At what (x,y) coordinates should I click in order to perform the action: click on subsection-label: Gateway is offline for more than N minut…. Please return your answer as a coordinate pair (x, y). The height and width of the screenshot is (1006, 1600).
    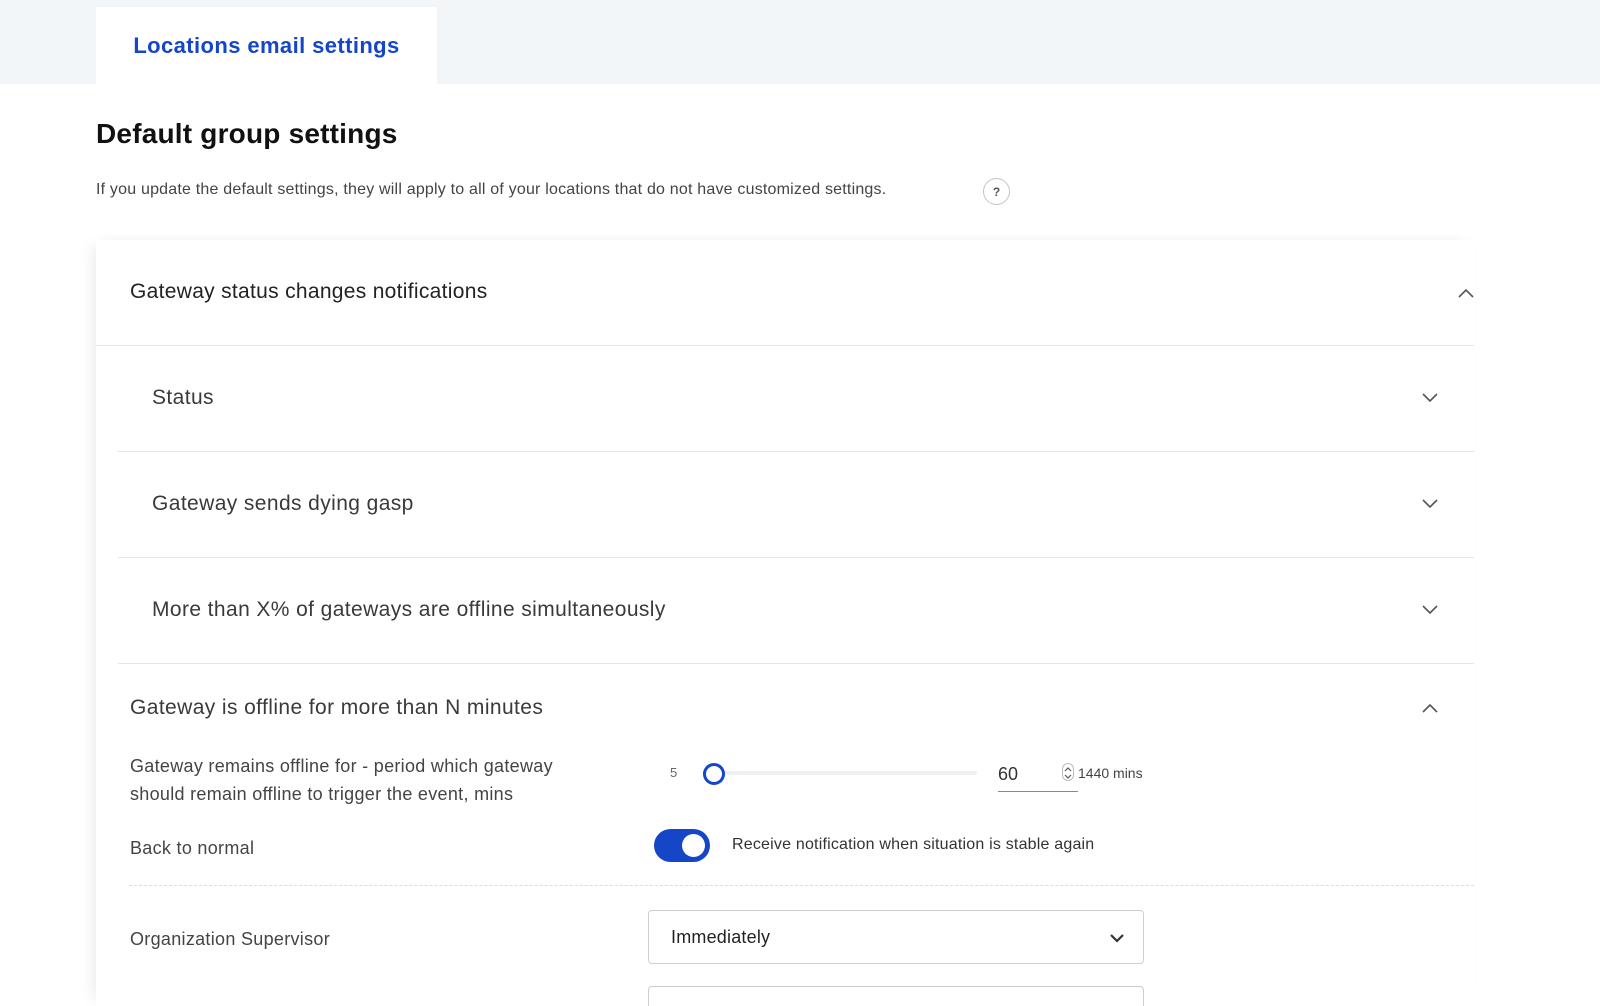
    Looking at the image, I should click on (337, 707).